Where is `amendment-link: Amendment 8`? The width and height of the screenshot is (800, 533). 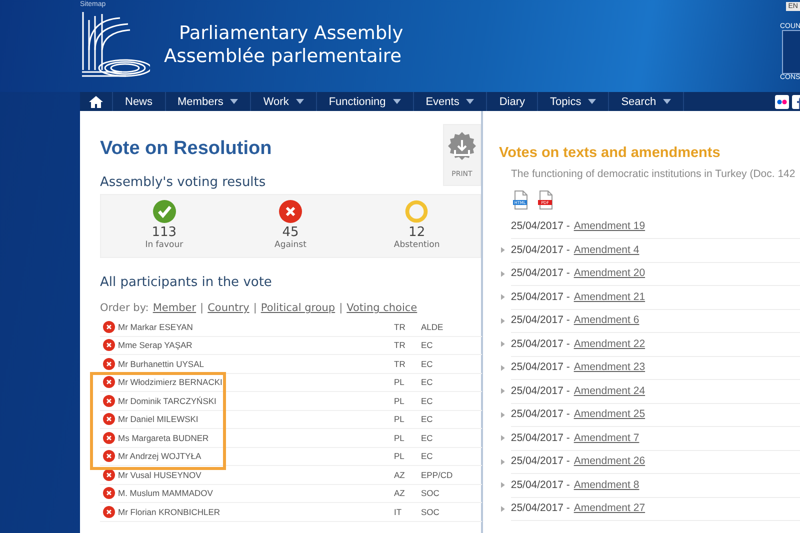
amendment-link: Amendment 8 is located at coordinates (607, 484).